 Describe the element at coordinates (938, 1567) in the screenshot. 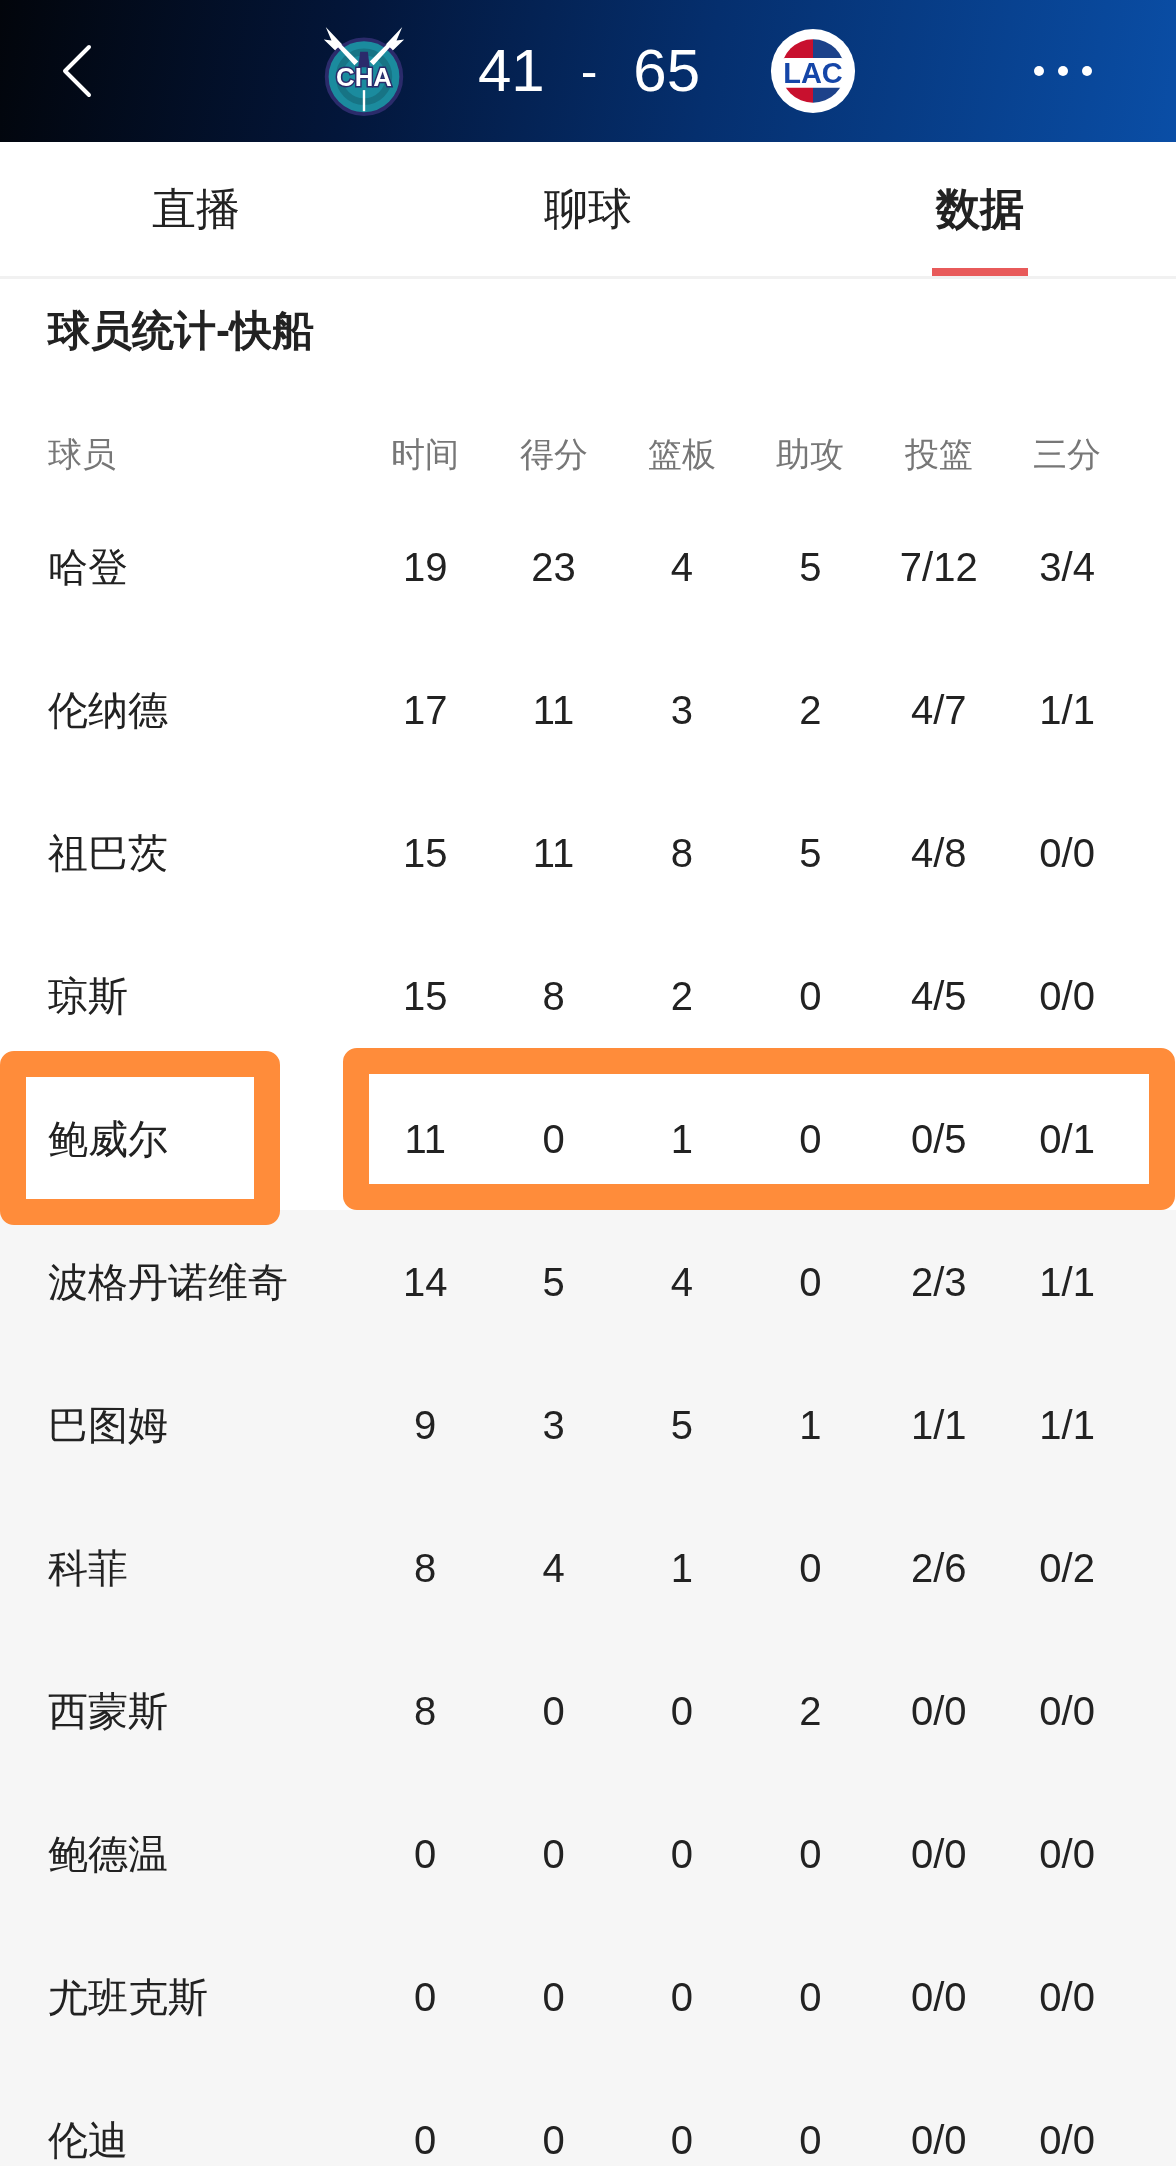

I see `stat-cell-text: 2/6` at that location.